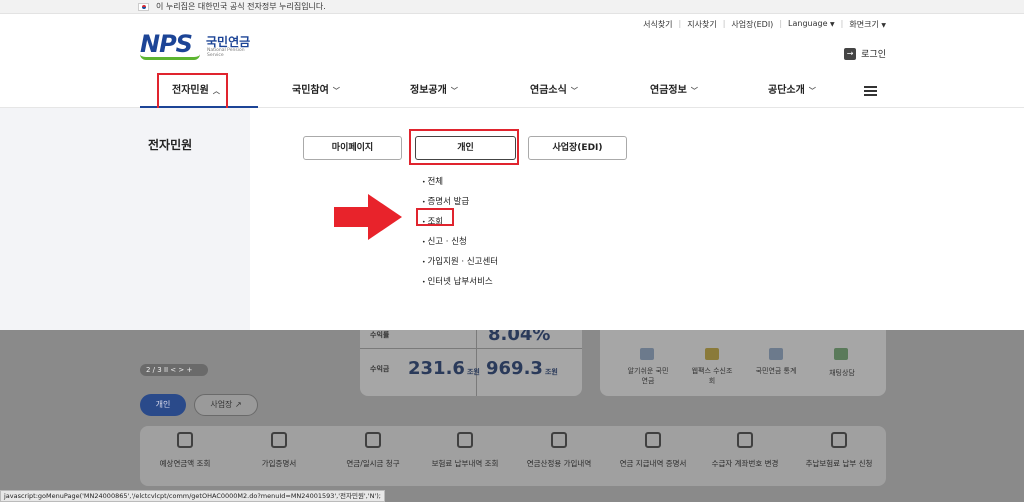 The width and height of the screenshot is (1024, 502). I want to click on service-enroll-history: 연금산정용 가입내역, so click(559, 450).